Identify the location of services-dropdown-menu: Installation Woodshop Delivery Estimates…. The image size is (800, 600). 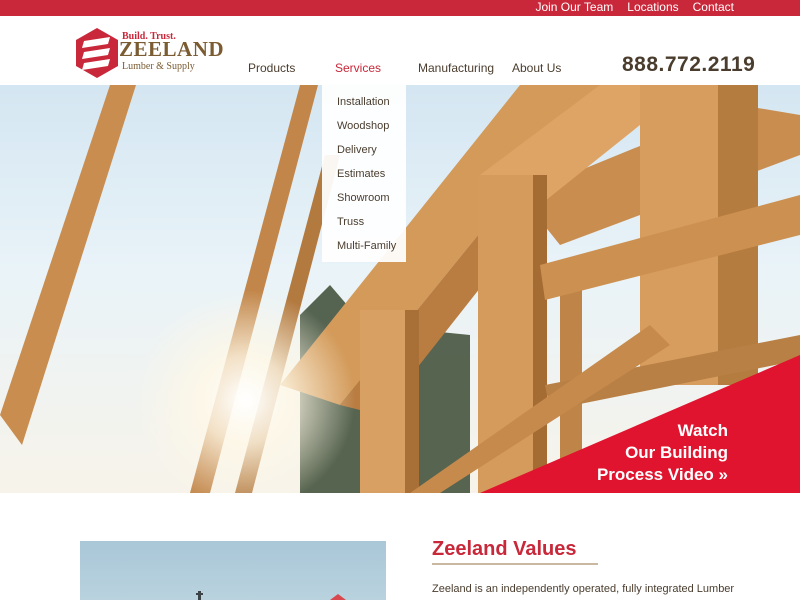
(364, 173).